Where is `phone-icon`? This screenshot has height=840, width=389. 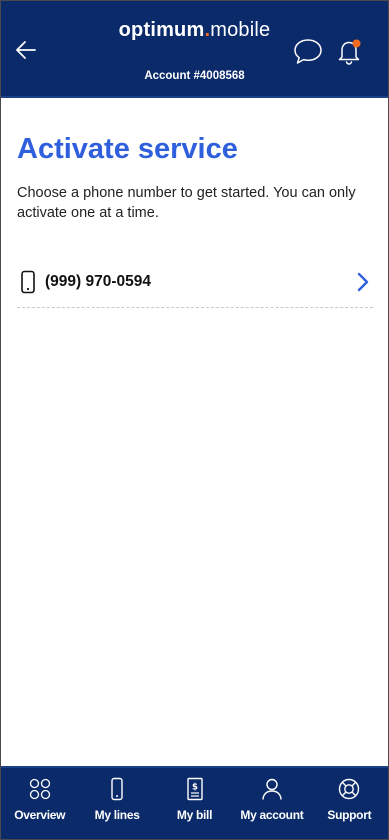 phone-icon is located at coordinates (117, 789).